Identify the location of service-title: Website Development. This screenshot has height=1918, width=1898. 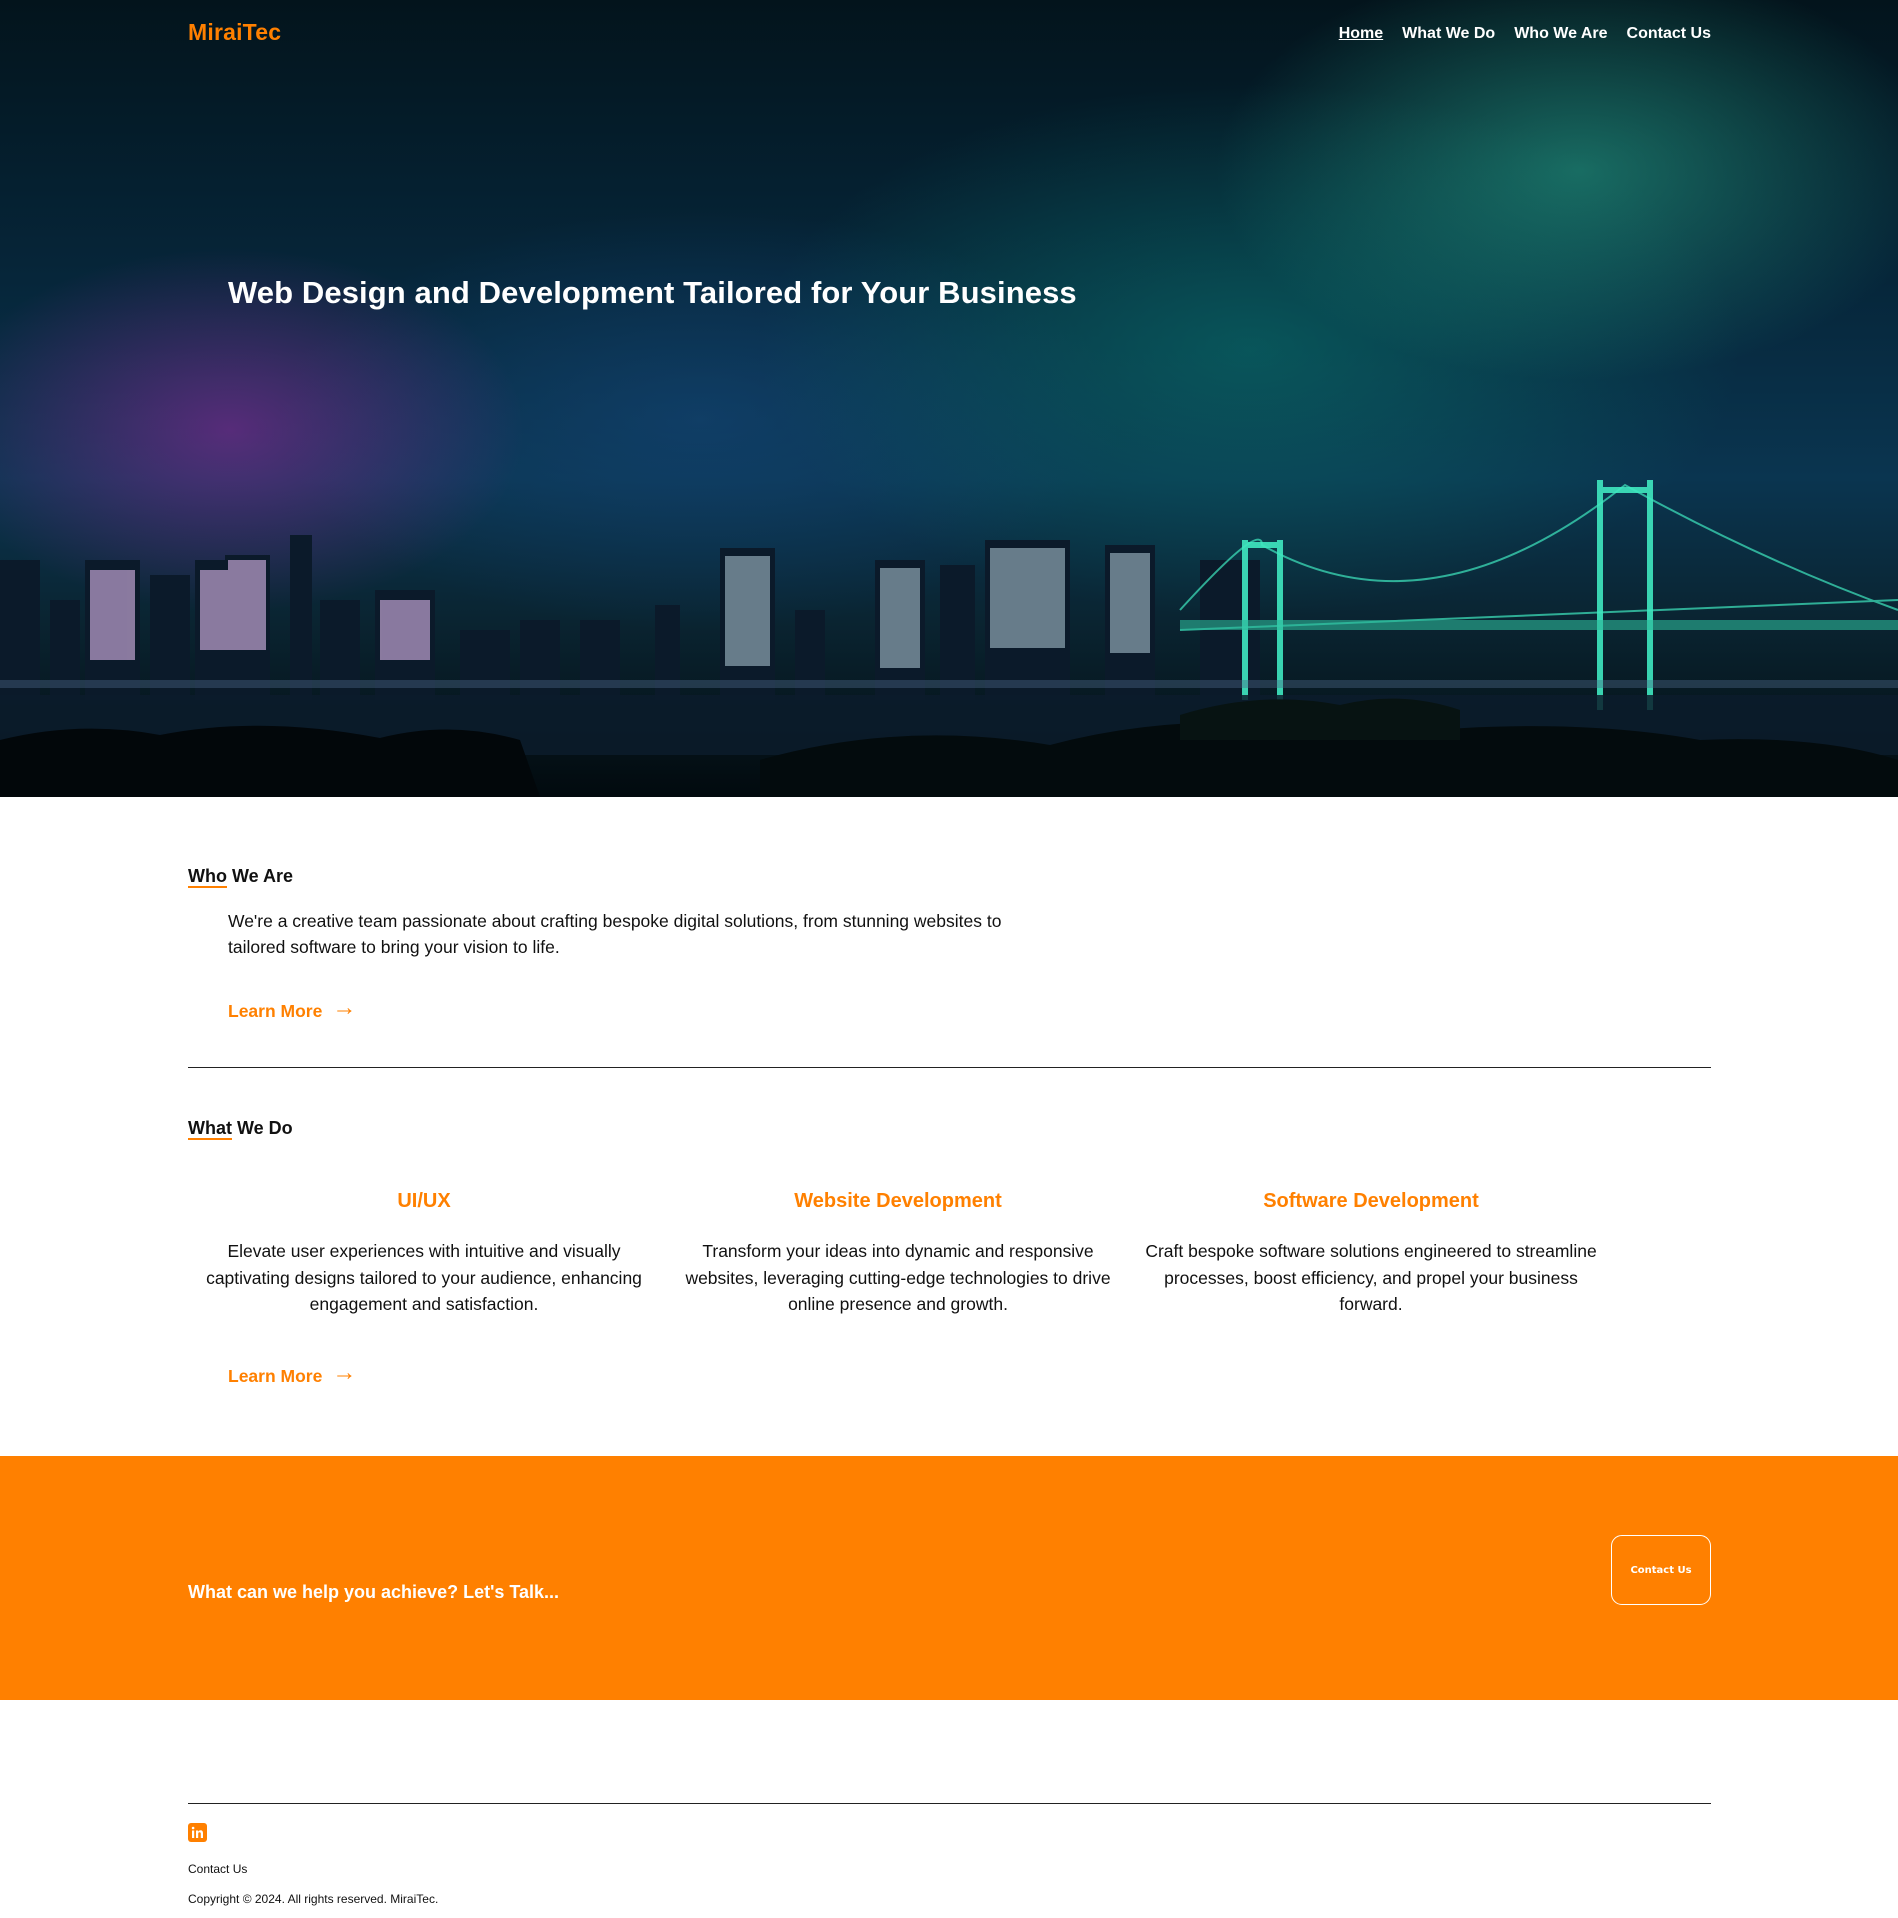
(898, 1201).